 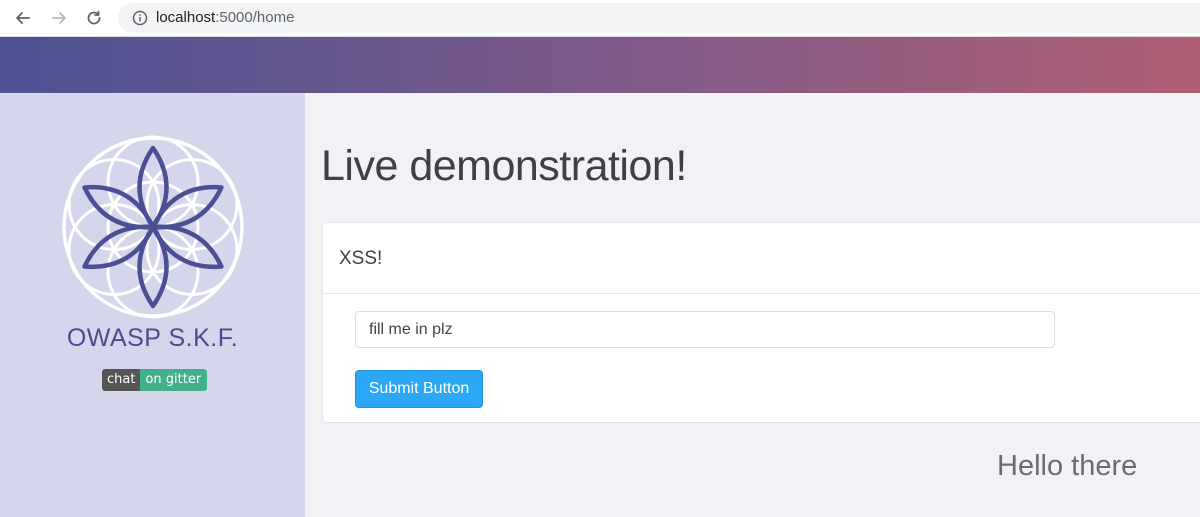 I want to click on forward-button, so click(x=59, y=18).